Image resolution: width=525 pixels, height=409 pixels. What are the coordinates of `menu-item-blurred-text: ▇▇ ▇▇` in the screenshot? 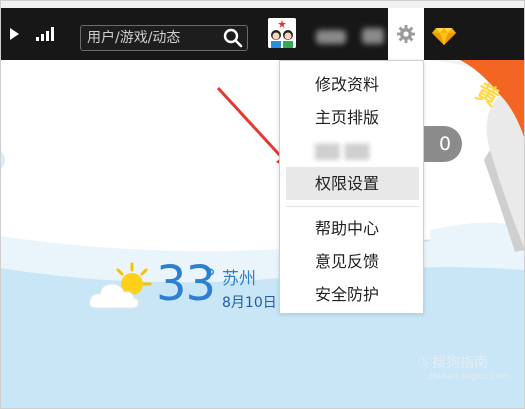 It's located at (342, 150).